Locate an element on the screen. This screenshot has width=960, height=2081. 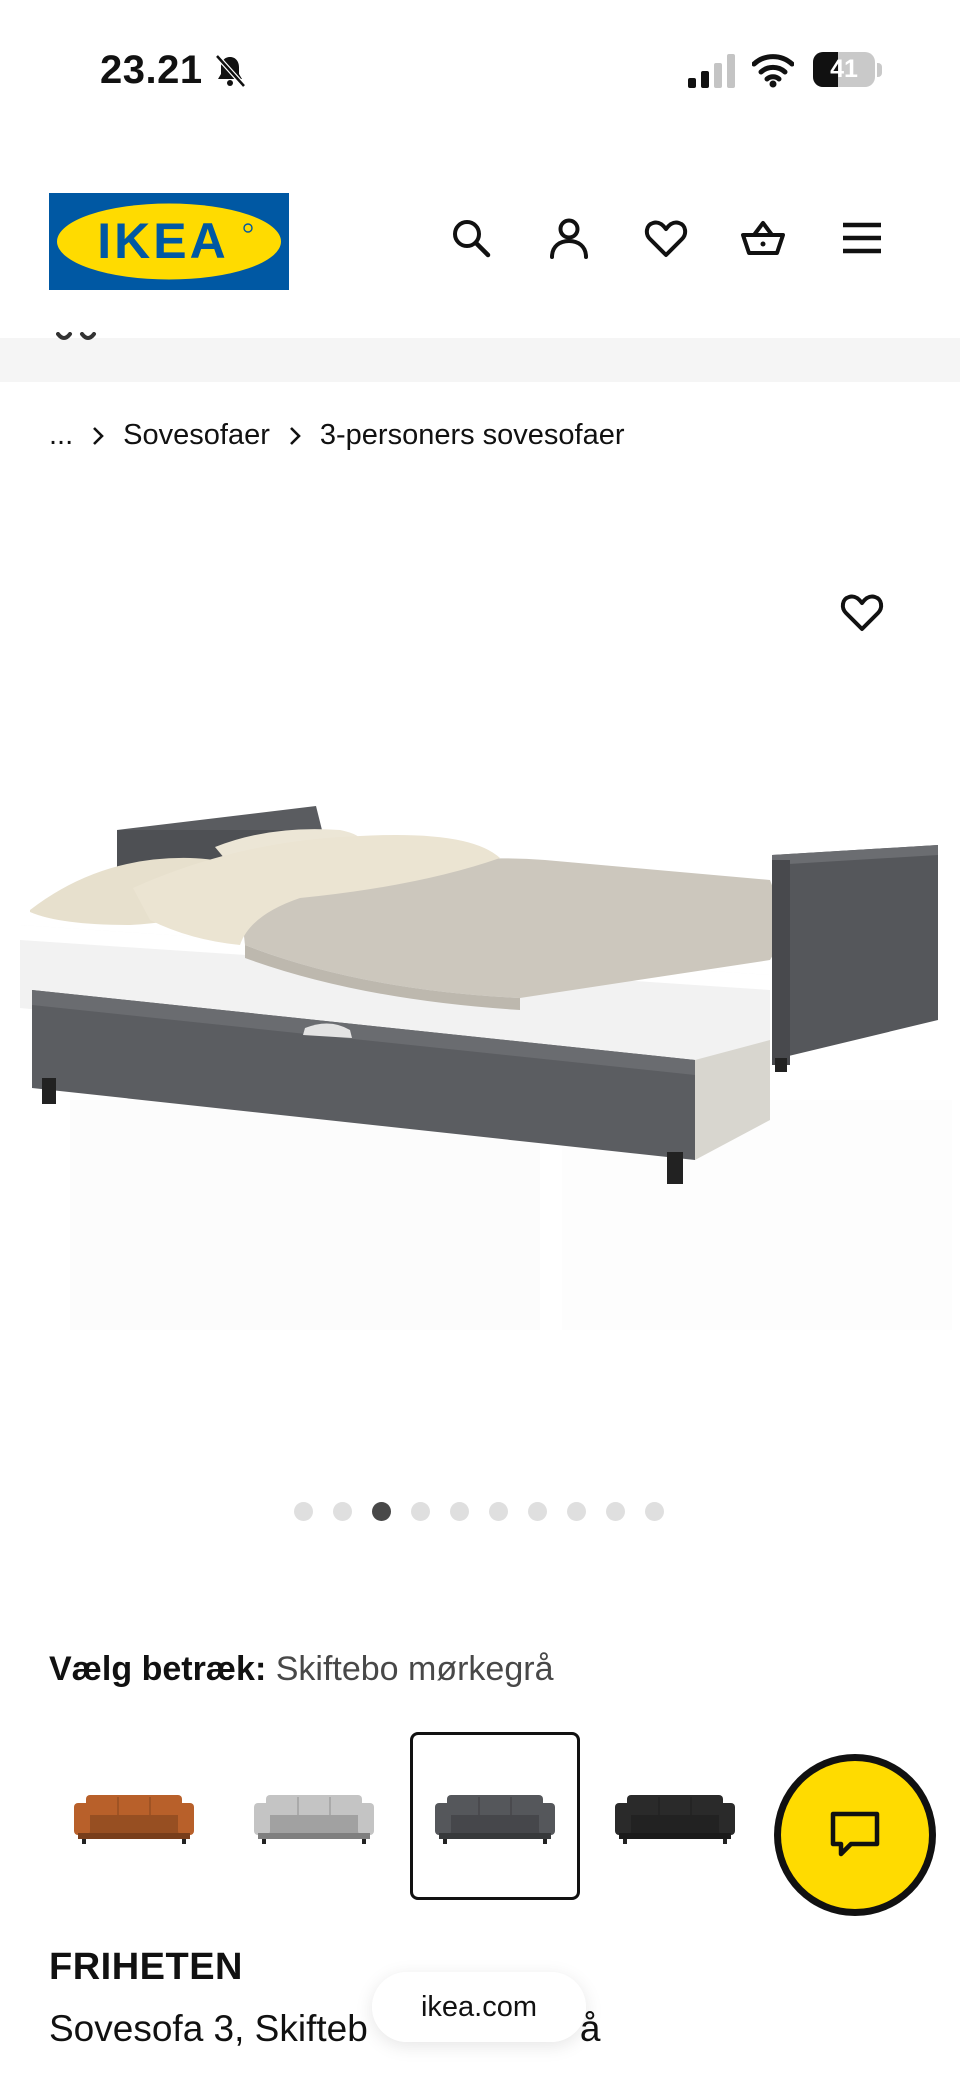
add-to-wishlist-button is located at coordinates (862, 612).